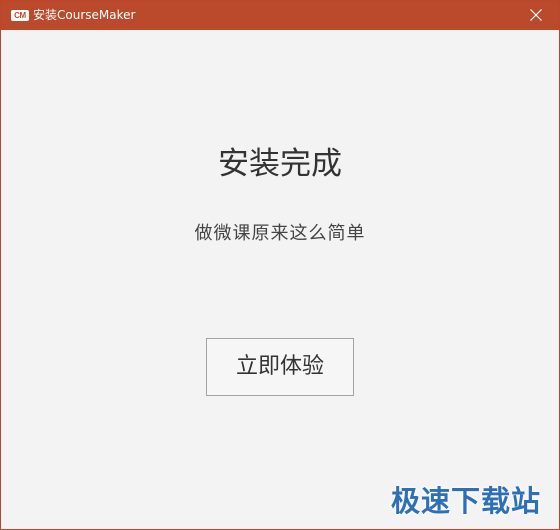  I want to click on close-button, so click(536, 15).